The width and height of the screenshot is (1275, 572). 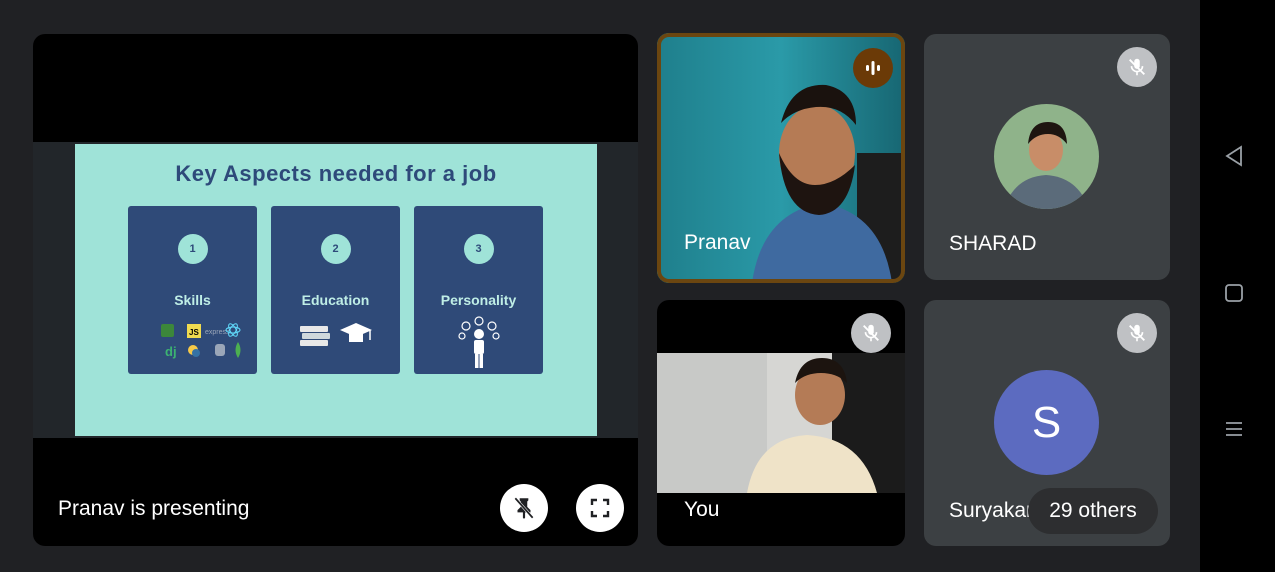 I want to click on participant-tile-speaker: Pranav, so click(x=781, y=158).